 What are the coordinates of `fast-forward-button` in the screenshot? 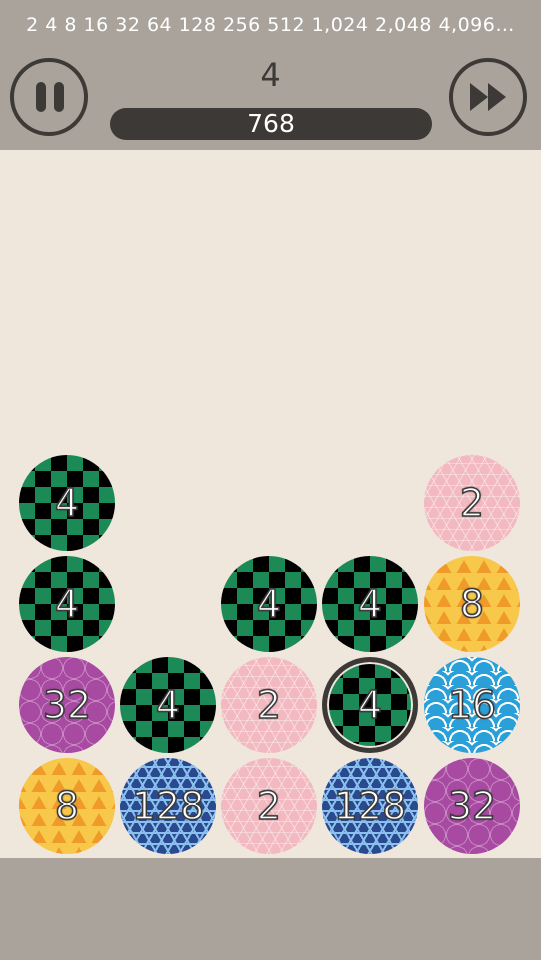 It's located at (488, 97).